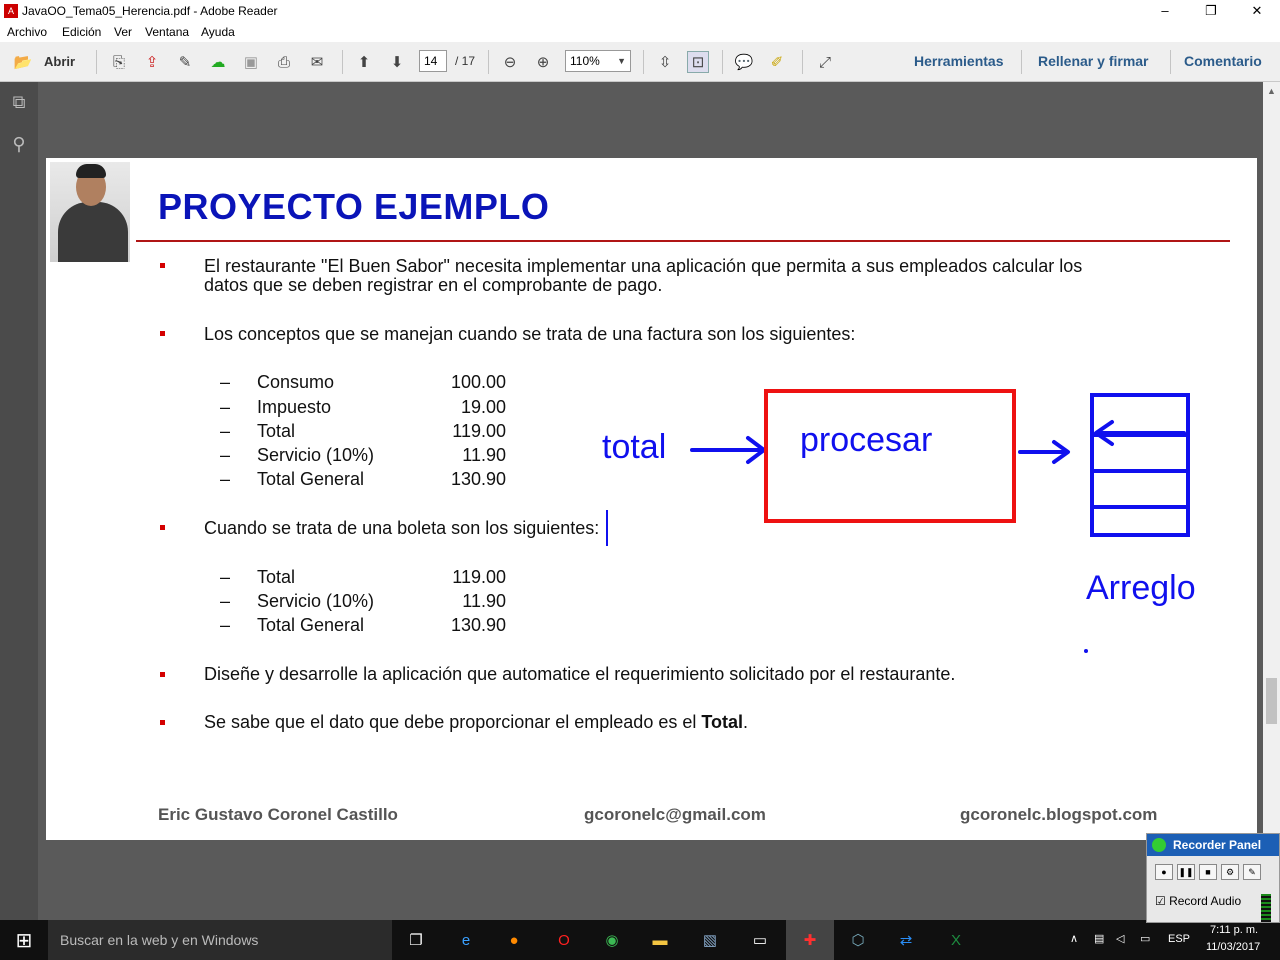 This screenshot has width=1280, height=960. I want to click on factura-value: 19.00, so click(483, 407).